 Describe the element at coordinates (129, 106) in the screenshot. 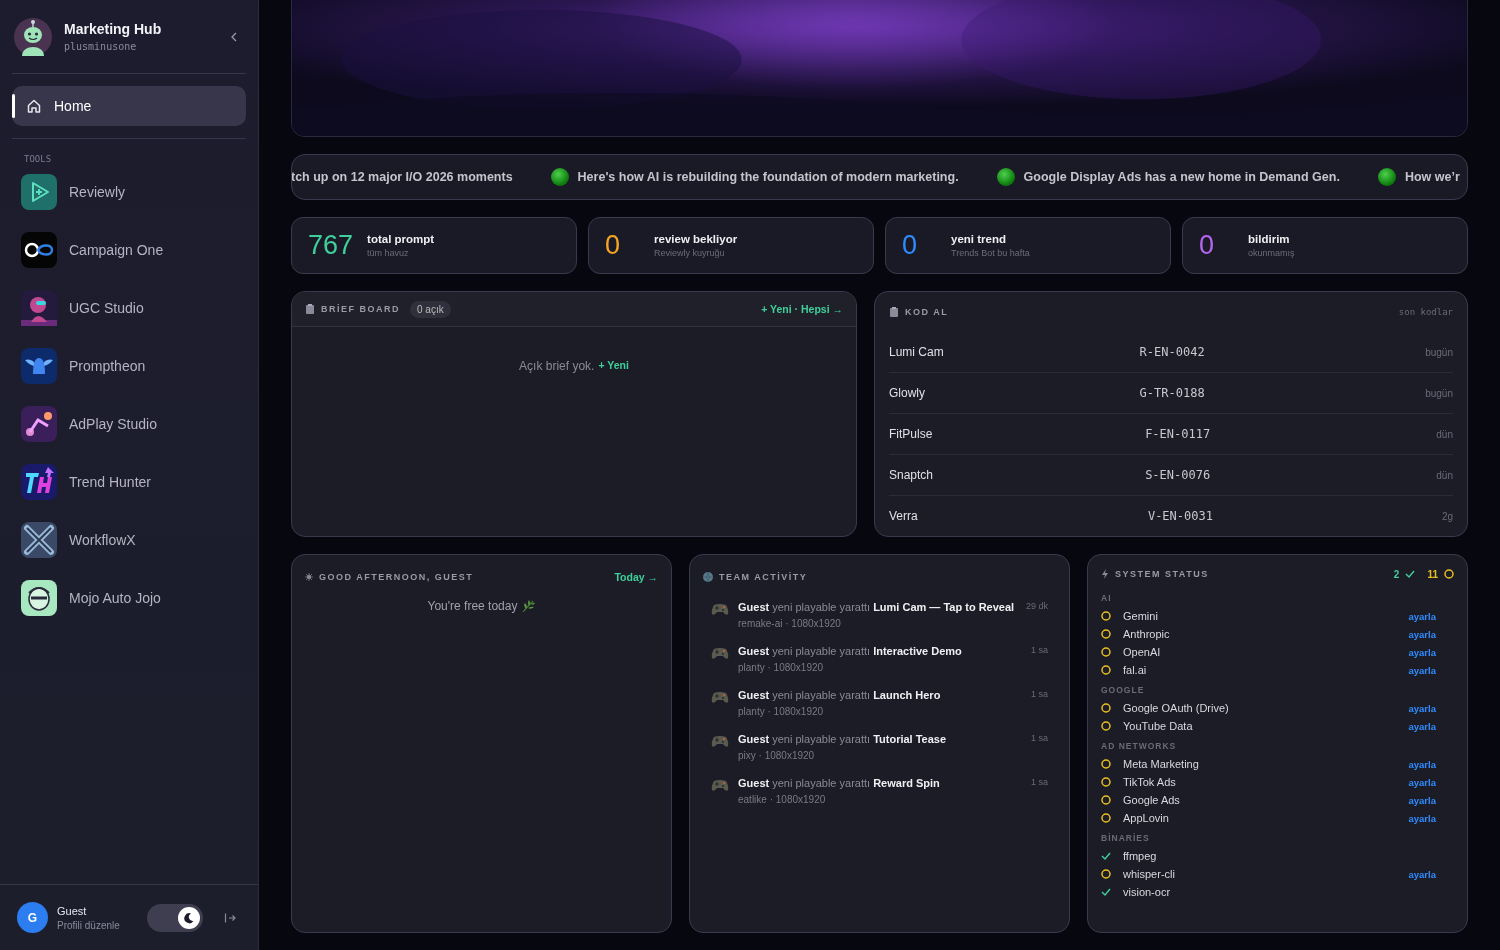

I see `nav-item: Home` at that location.